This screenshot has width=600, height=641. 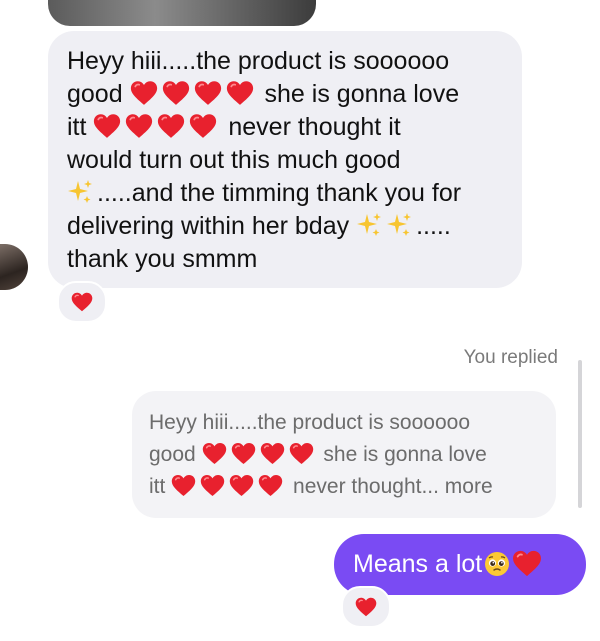 I want to click on outgoing-text-segment: Means a lot, so click(x=418, y=564).